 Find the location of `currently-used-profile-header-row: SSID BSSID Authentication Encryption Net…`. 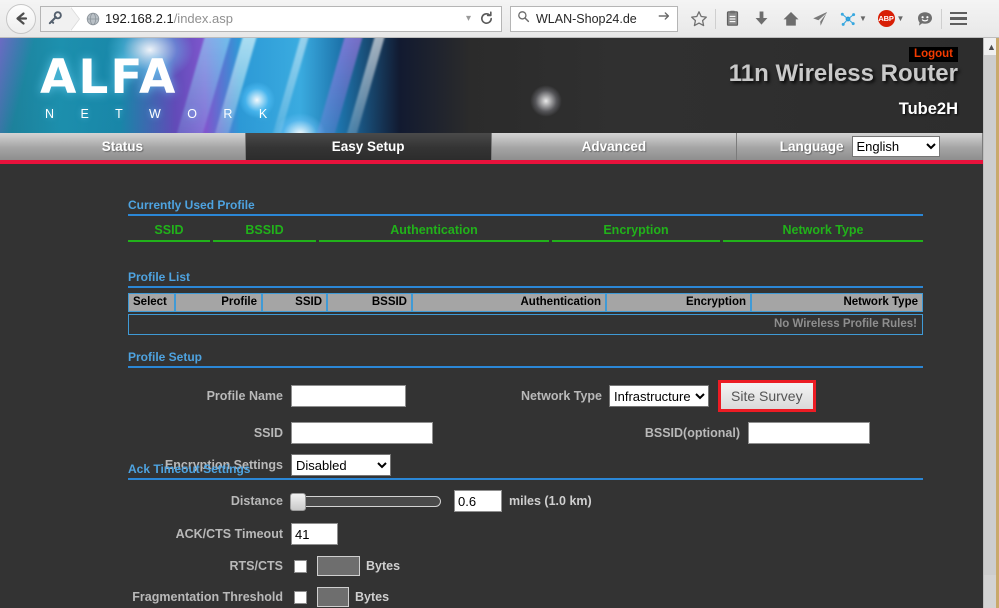

currently-used-profile-header-row: SSID BSSID Authentication Encryption Net… is located at coordinates (525, 231).